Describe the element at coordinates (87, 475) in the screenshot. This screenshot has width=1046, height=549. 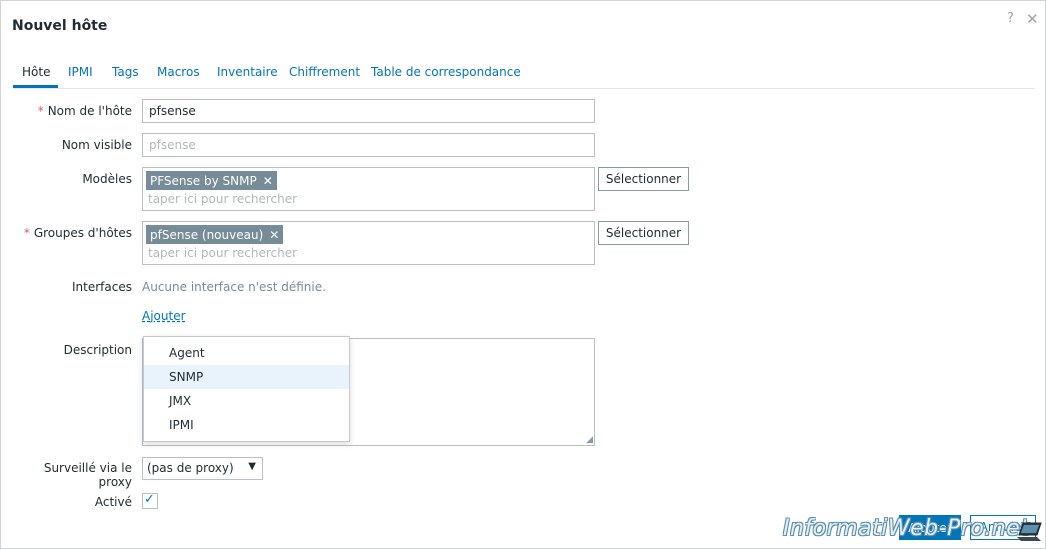
I see `proxy-label: Surveillé via le proxy` at that location.